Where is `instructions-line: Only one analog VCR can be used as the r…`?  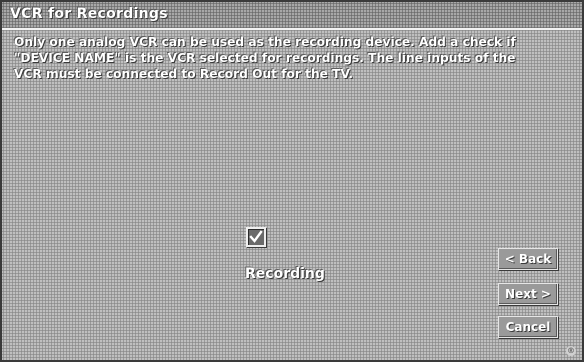 instructions-line: Only one analog VCR can be used as the r… is located at coordinates (265, 42).